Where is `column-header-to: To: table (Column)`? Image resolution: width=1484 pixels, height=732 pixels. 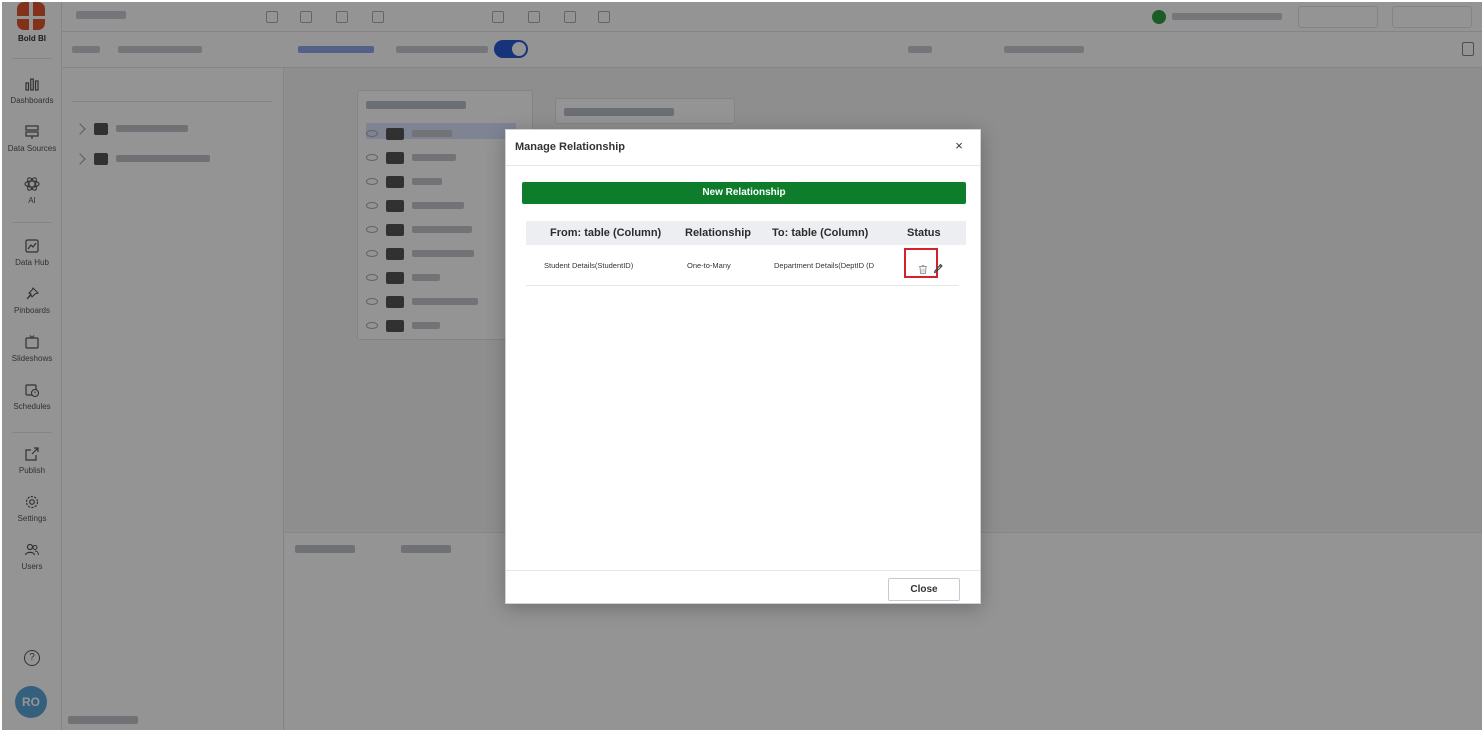 column-header-to: To: table (Column) is located at coordinates (820, 233).